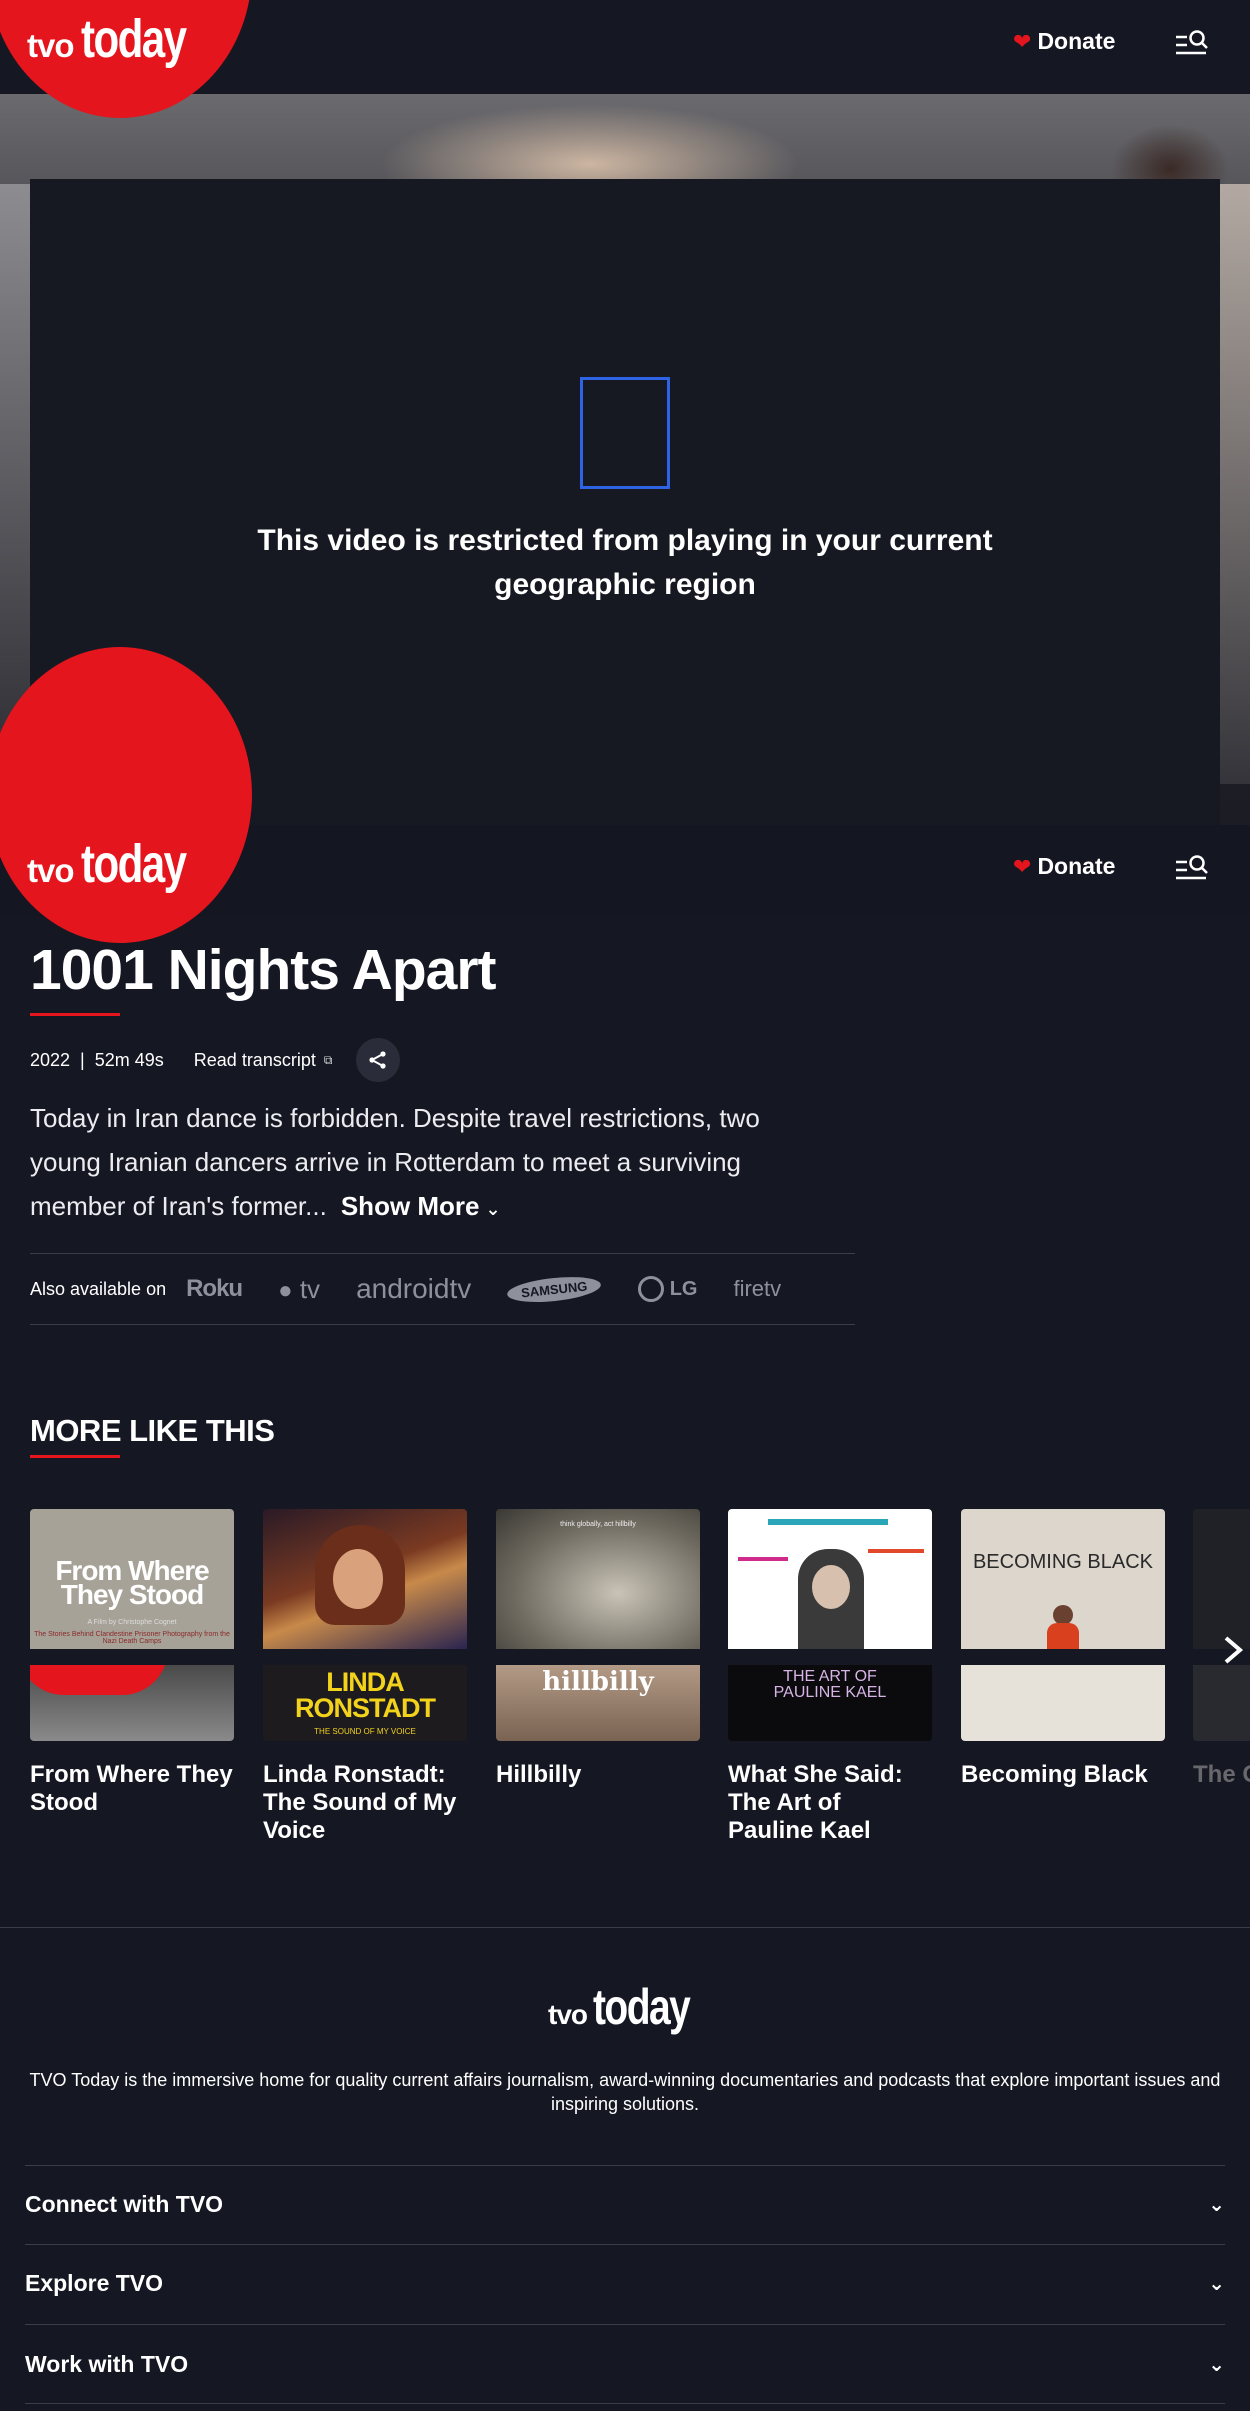 This screenshot has width=1250, height=2411. Describe the element at coordinates (1063, 1579) in the screenshot. I see `card-thumbnail: BECOMING BLACK` at that location.